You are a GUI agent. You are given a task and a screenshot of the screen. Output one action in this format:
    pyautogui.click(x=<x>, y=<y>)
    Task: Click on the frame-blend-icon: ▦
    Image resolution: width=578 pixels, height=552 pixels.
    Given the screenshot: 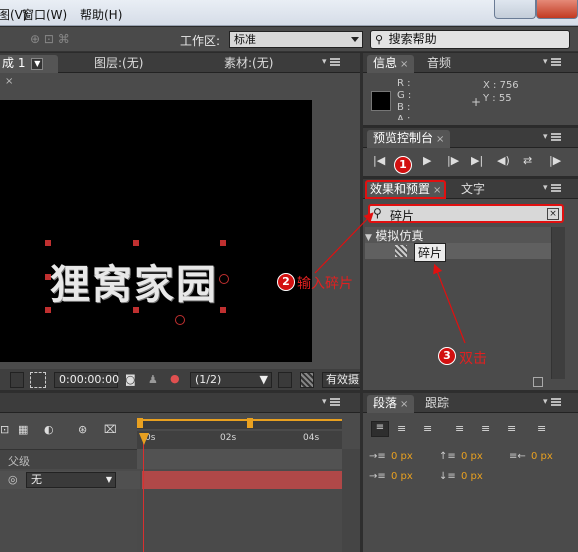 What is the action you would take?
    pyautogui.click(x=23, y=429)
    